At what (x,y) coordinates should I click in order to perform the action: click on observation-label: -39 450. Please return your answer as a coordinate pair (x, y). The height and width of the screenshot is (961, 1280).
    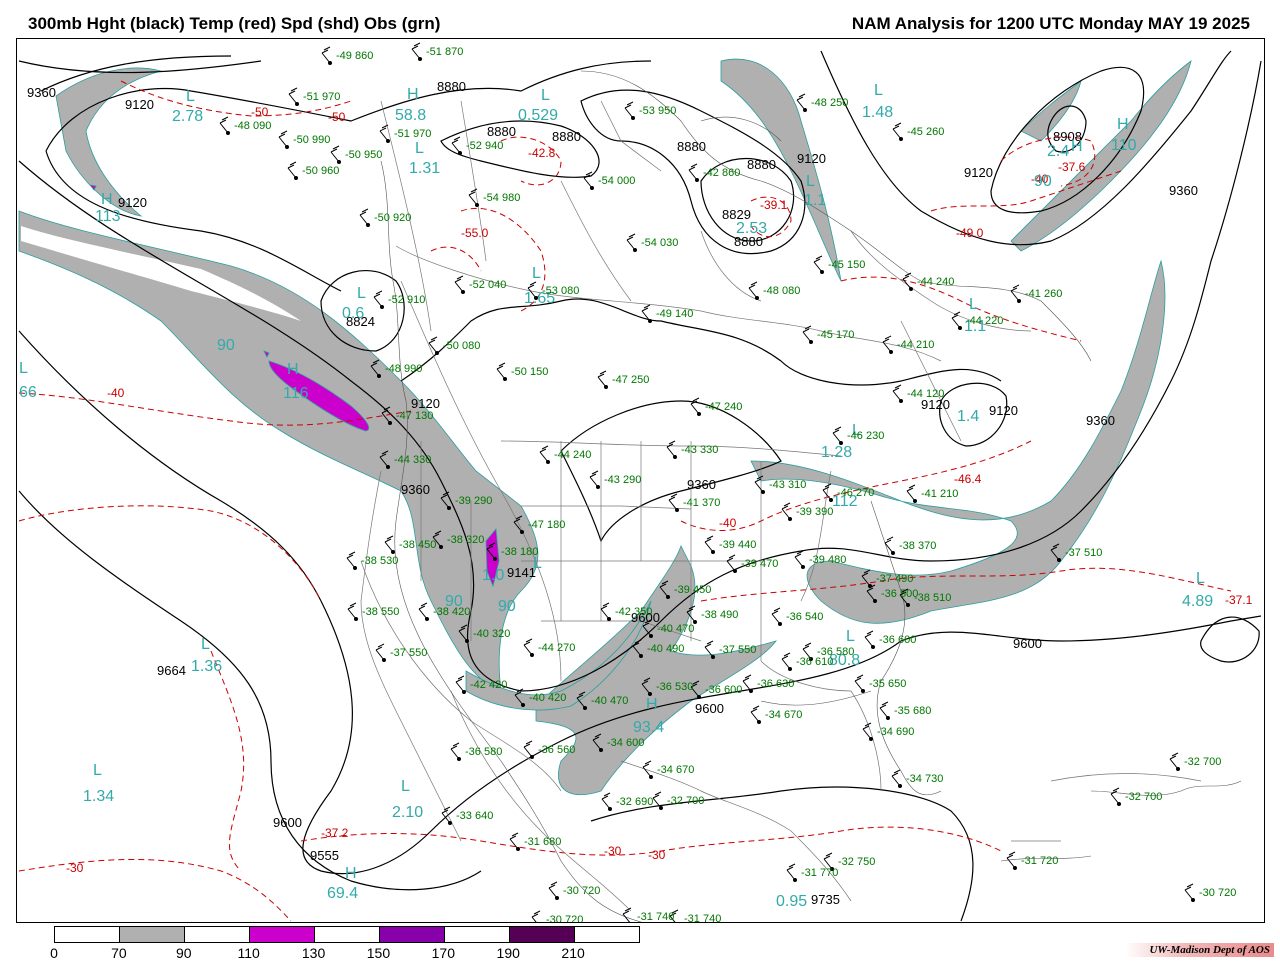
    Looking at the image, I should click on (692, 590).